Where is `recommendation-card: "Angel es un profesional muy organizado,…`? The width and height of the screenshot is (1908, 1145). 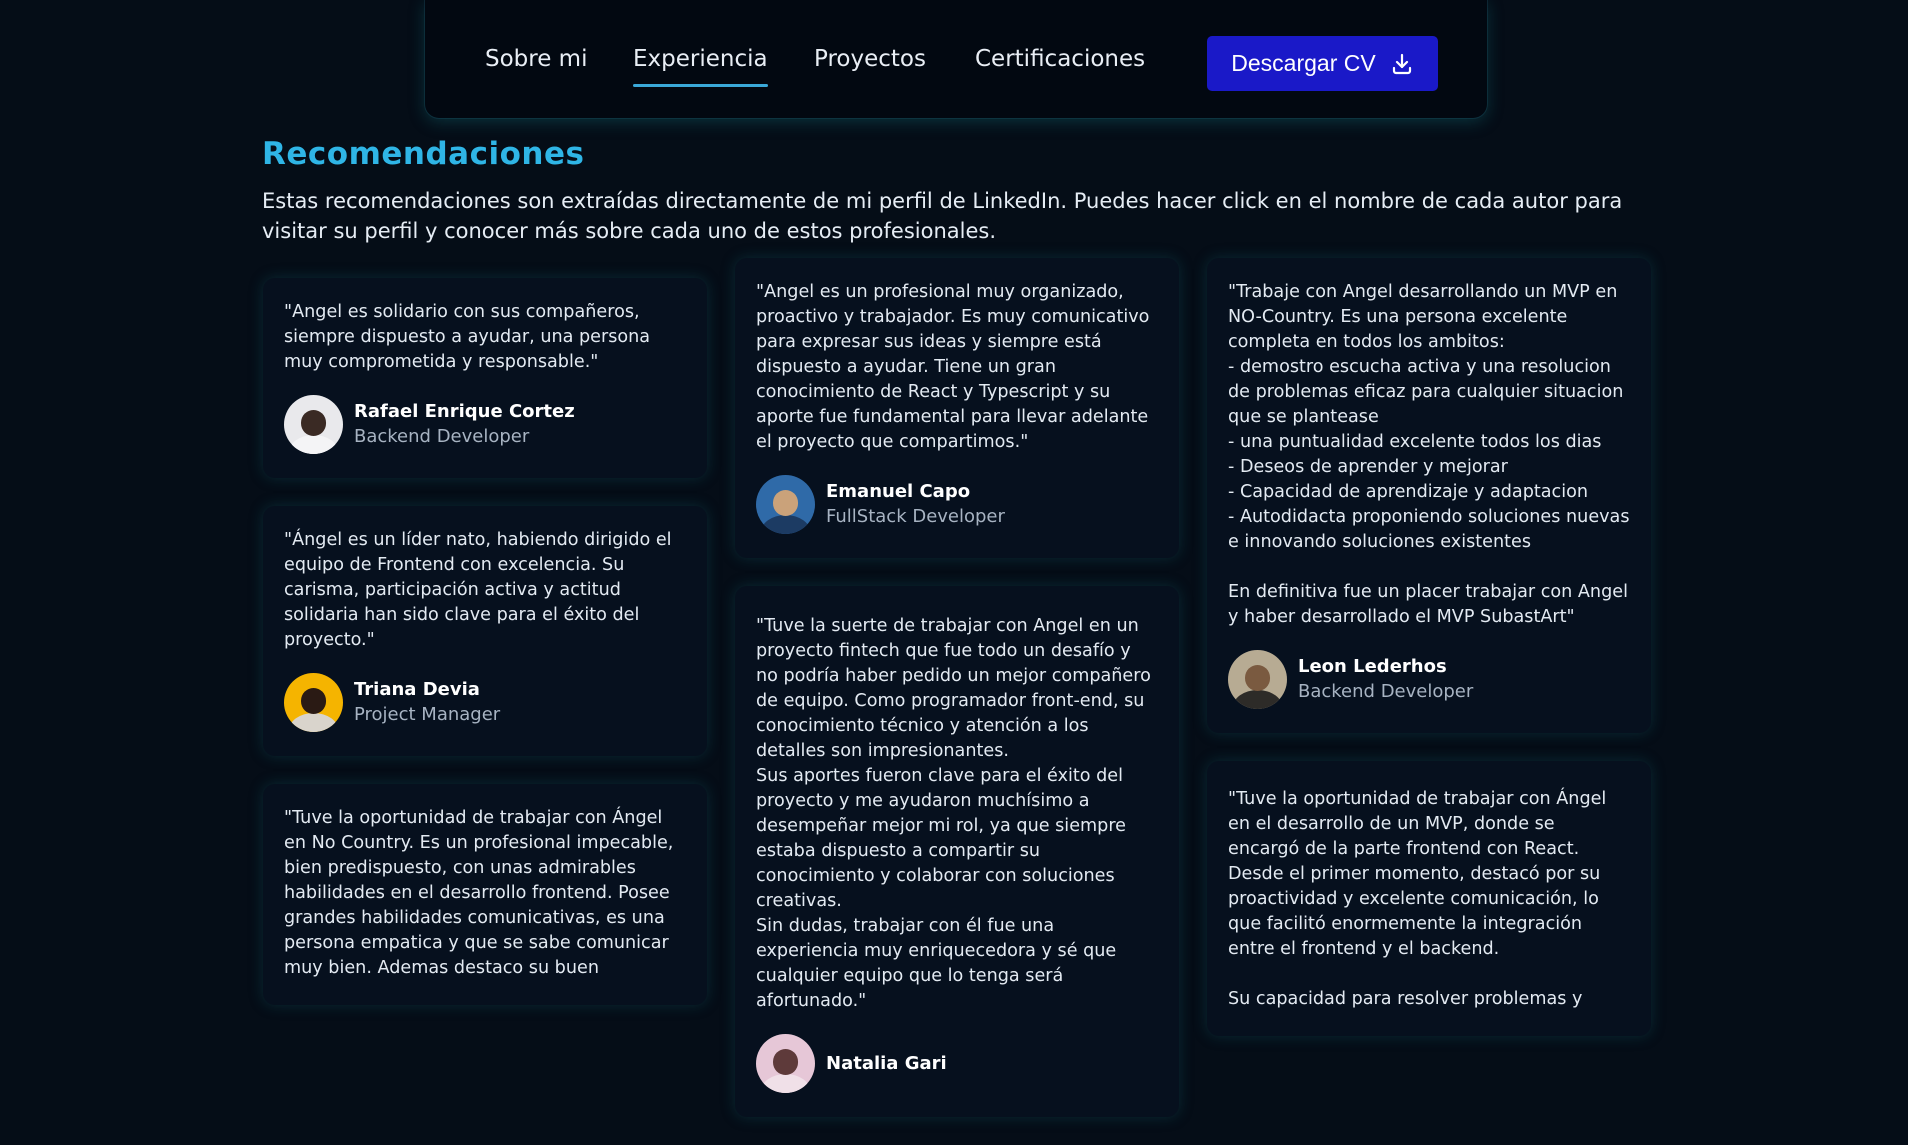 recommendation-card: "Angel es un profesional muy organizado,… is located at coordinates (957, 408).